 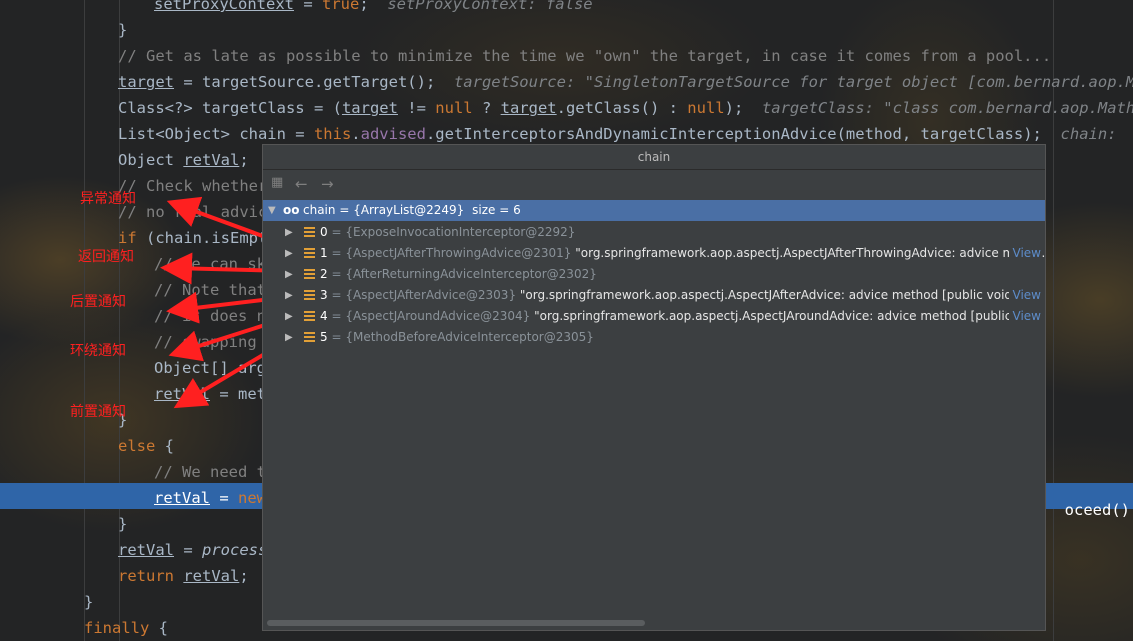 I want to click on code-token: .getClass() :, so click(x=622, y=108).